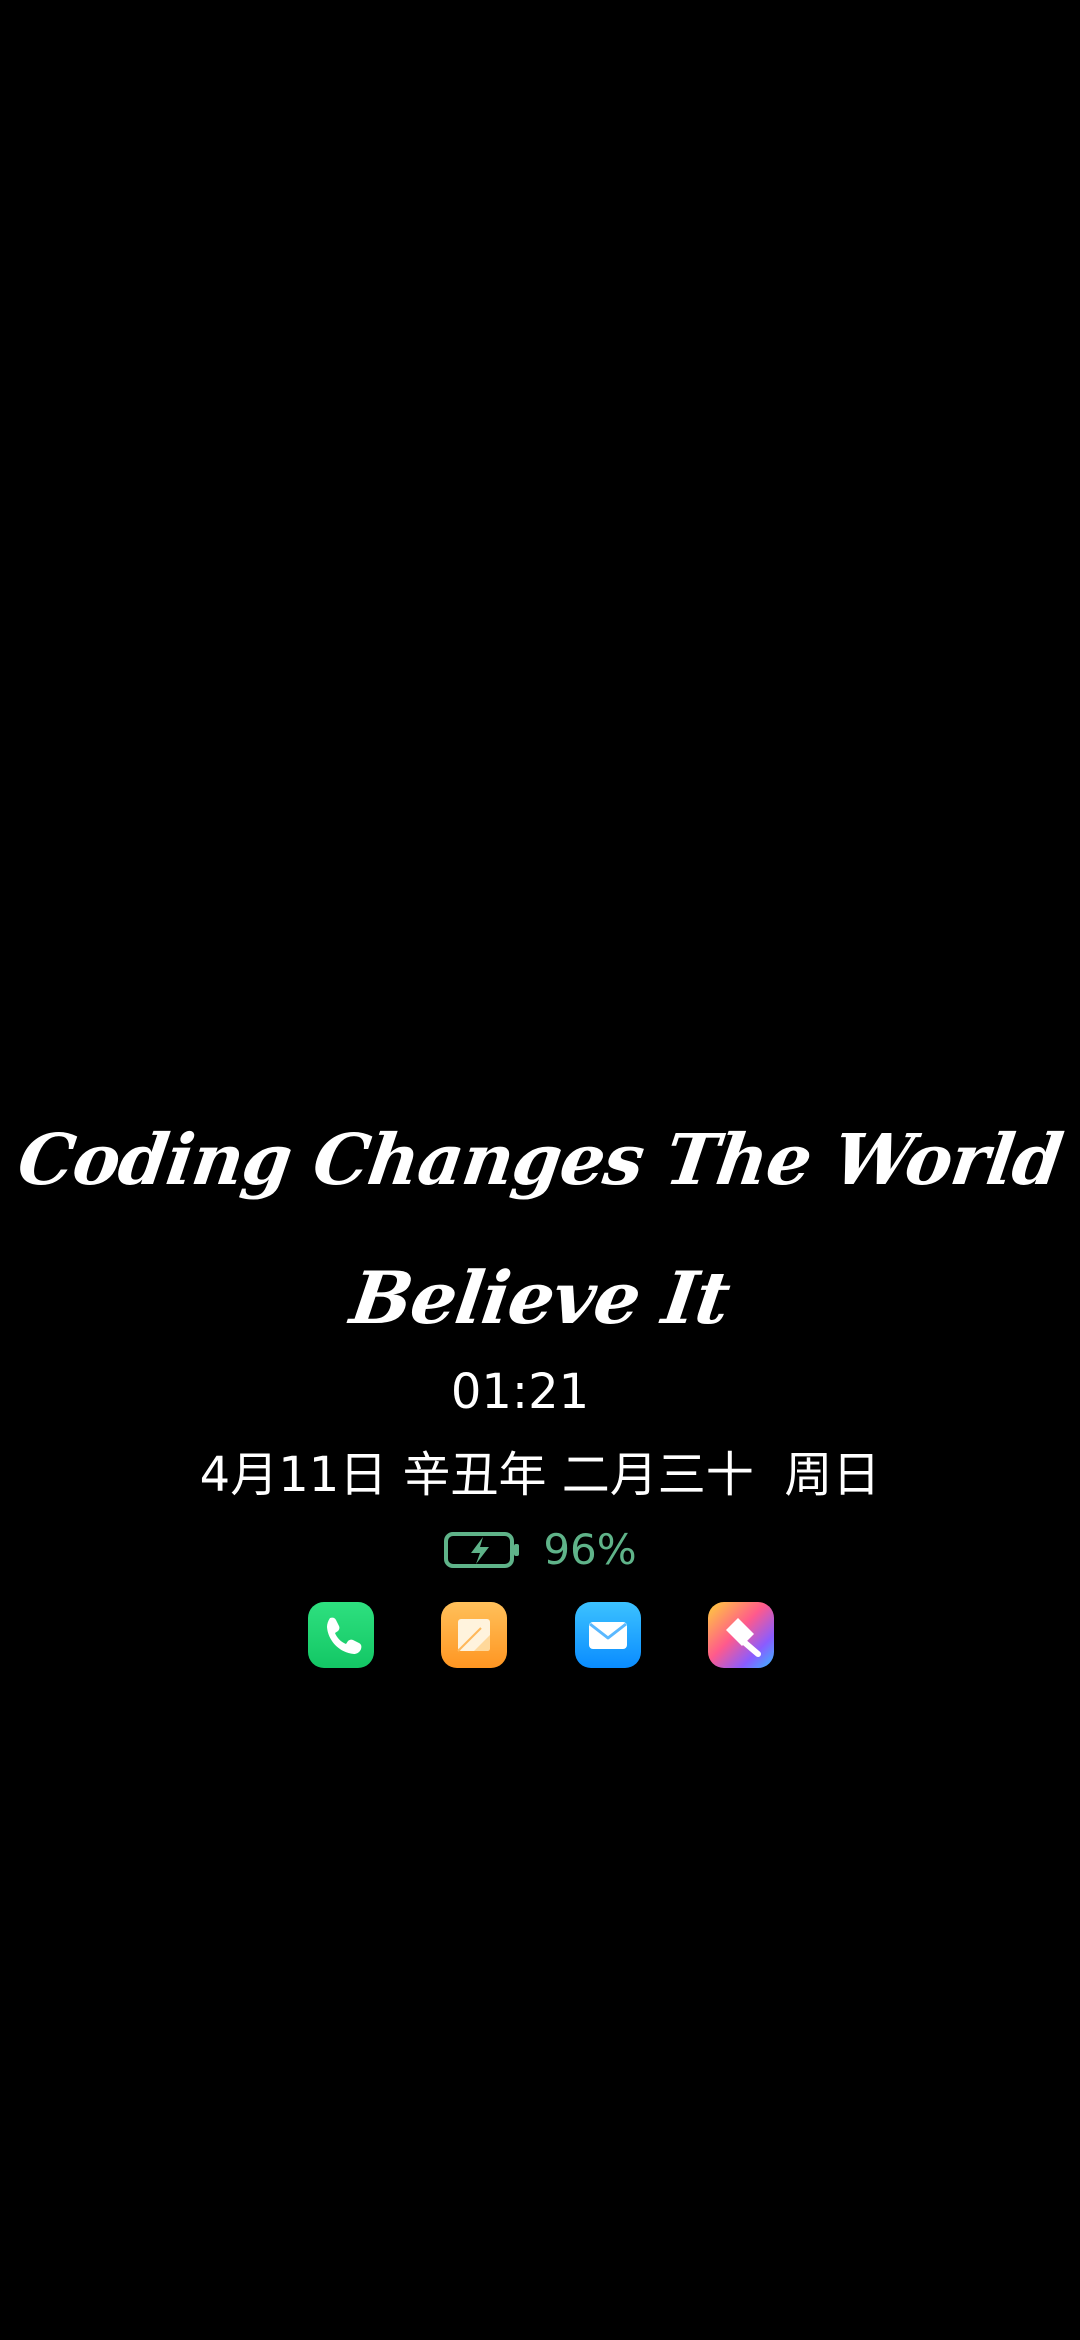 This screenshot has height=2340, width=1080. I want to click on notes-icon, so click(474, 1635).